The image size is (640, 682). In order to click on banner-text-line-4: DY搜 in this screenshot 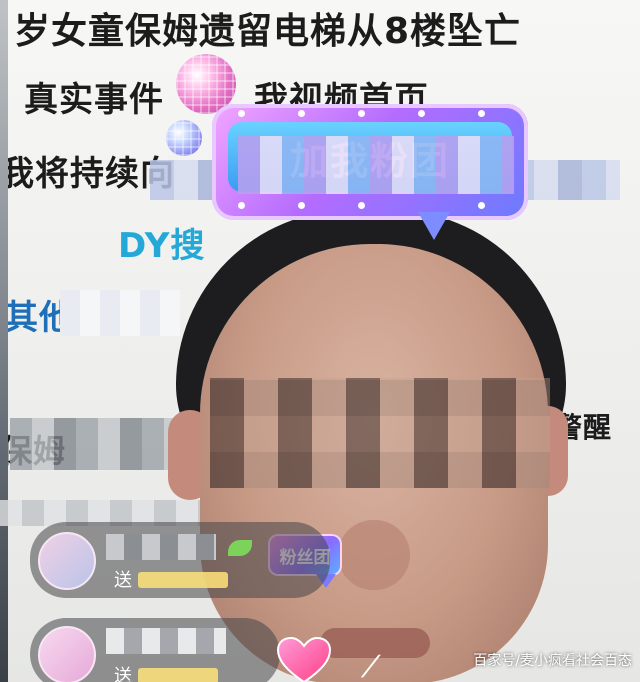, I will do `click(162, 246)`.